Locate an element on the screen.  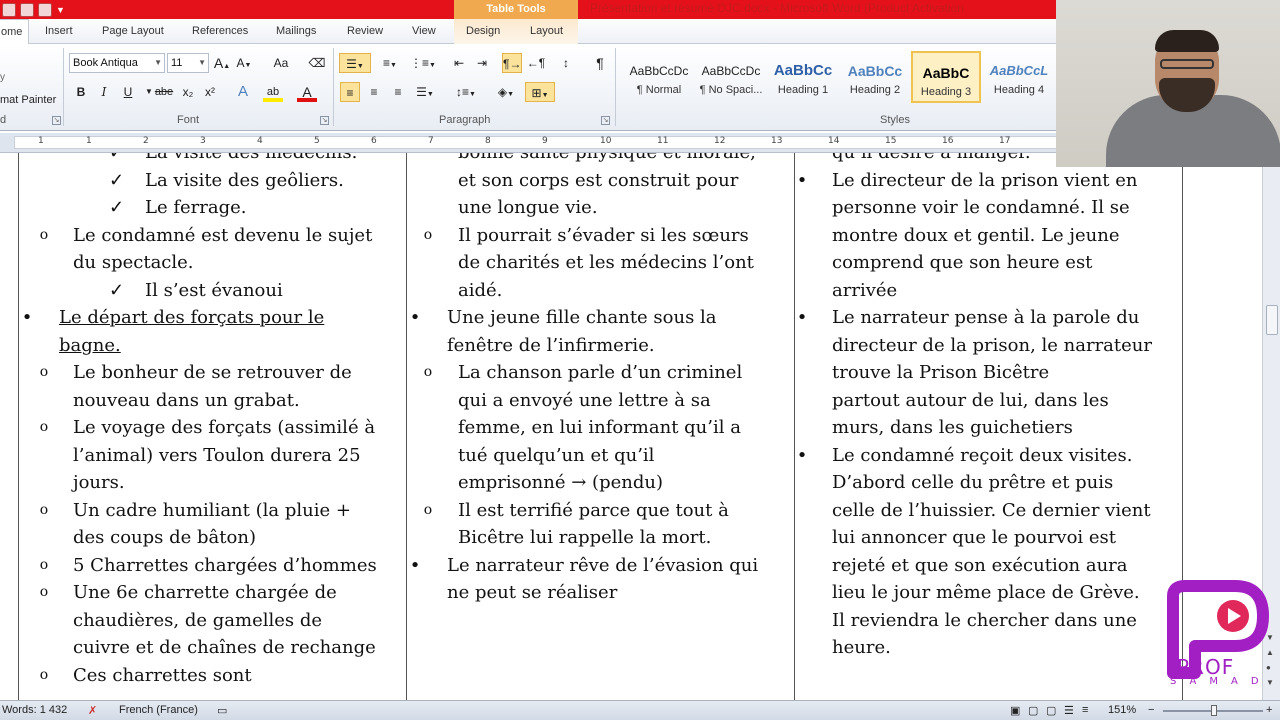
document-line: jours. is located at coordinates (99, 482).